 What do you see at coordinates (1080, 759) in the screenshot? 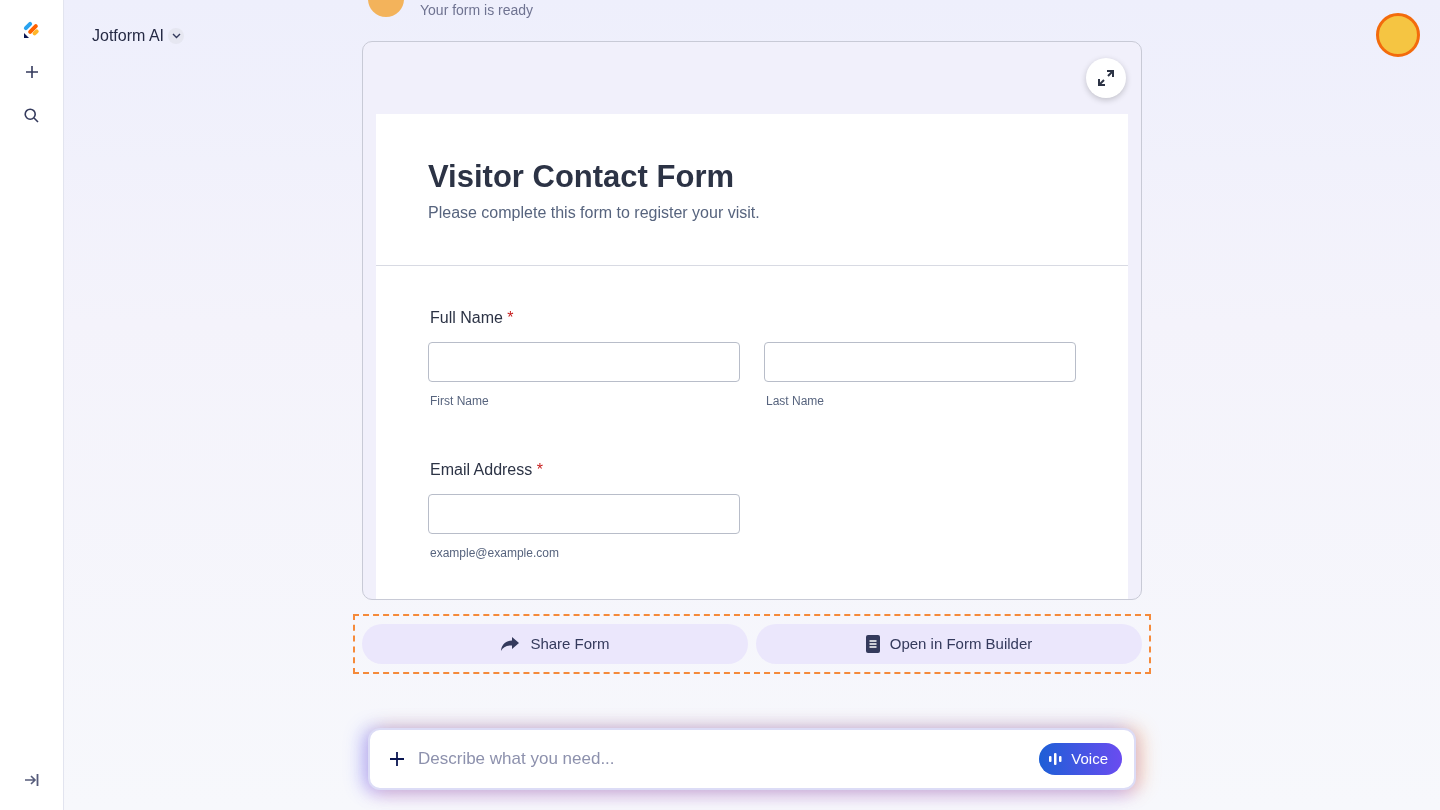
I see `voice-button: Voice` at bounding box center [1080, 759].